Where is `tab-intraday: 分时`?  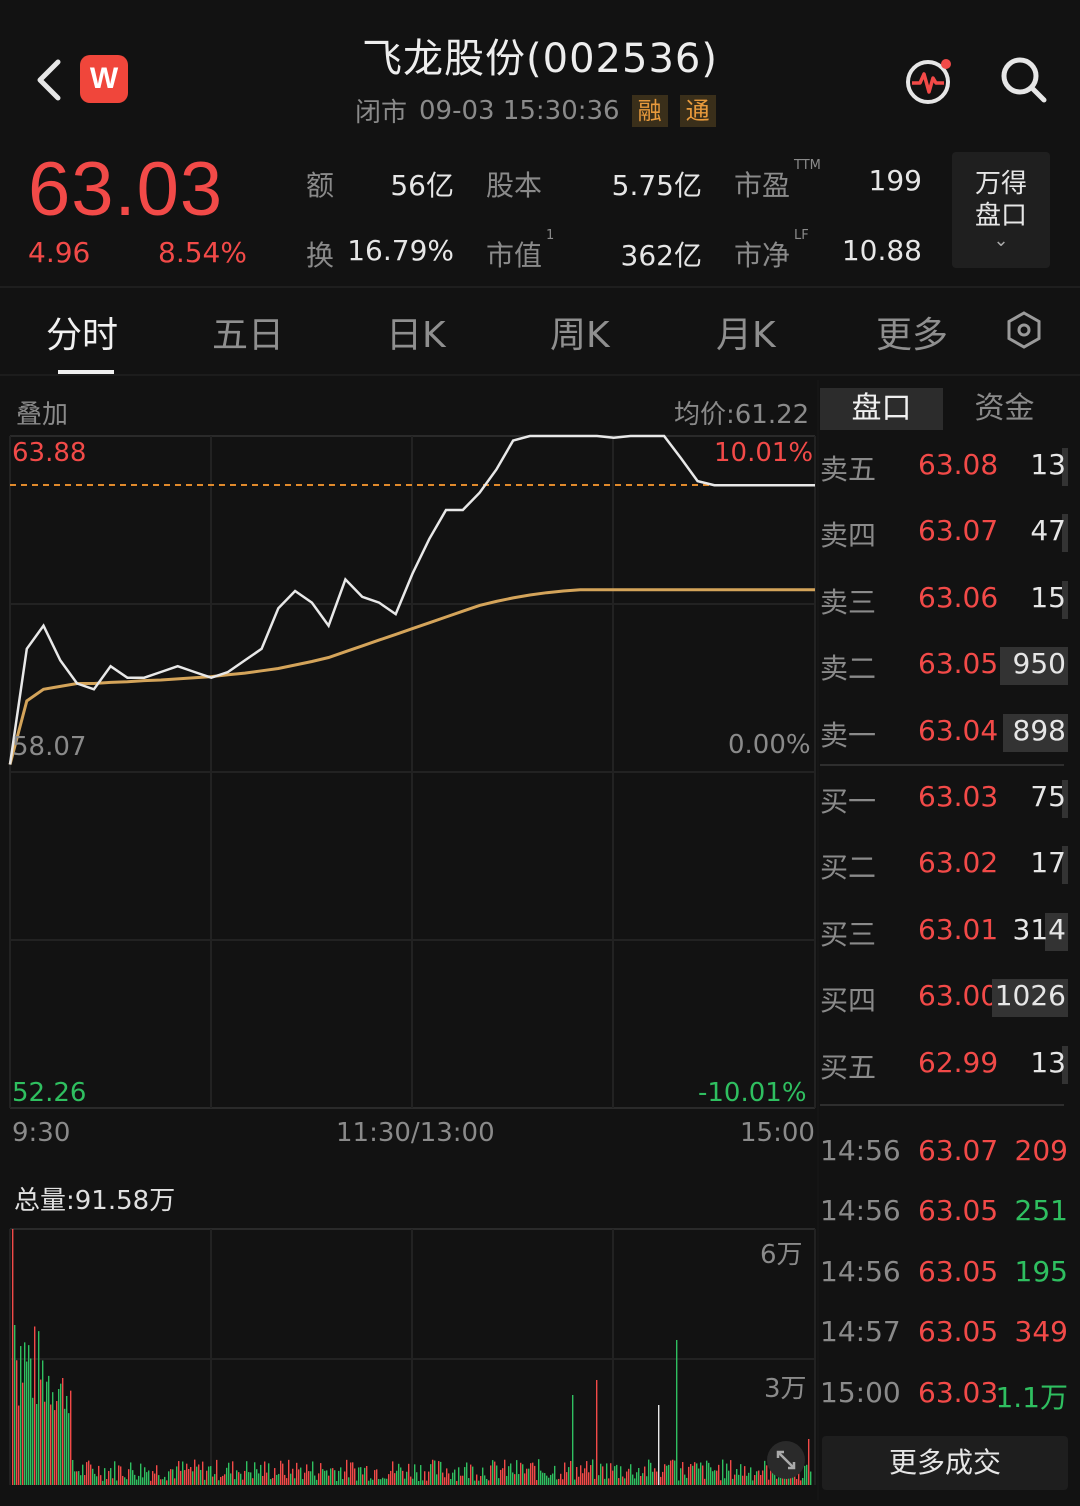 tab-intraday: 分时 is located at coordinates (82, 332).